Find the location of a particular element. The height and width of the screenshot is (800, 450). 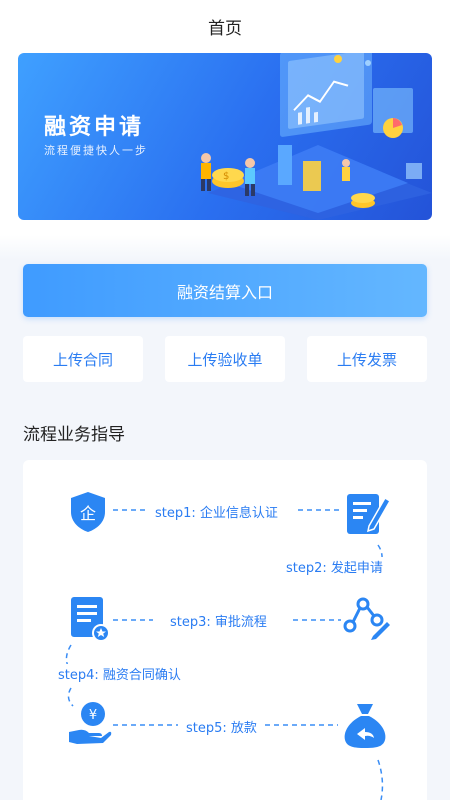

banner-illustration: $ is located at coordinates (316, 136).